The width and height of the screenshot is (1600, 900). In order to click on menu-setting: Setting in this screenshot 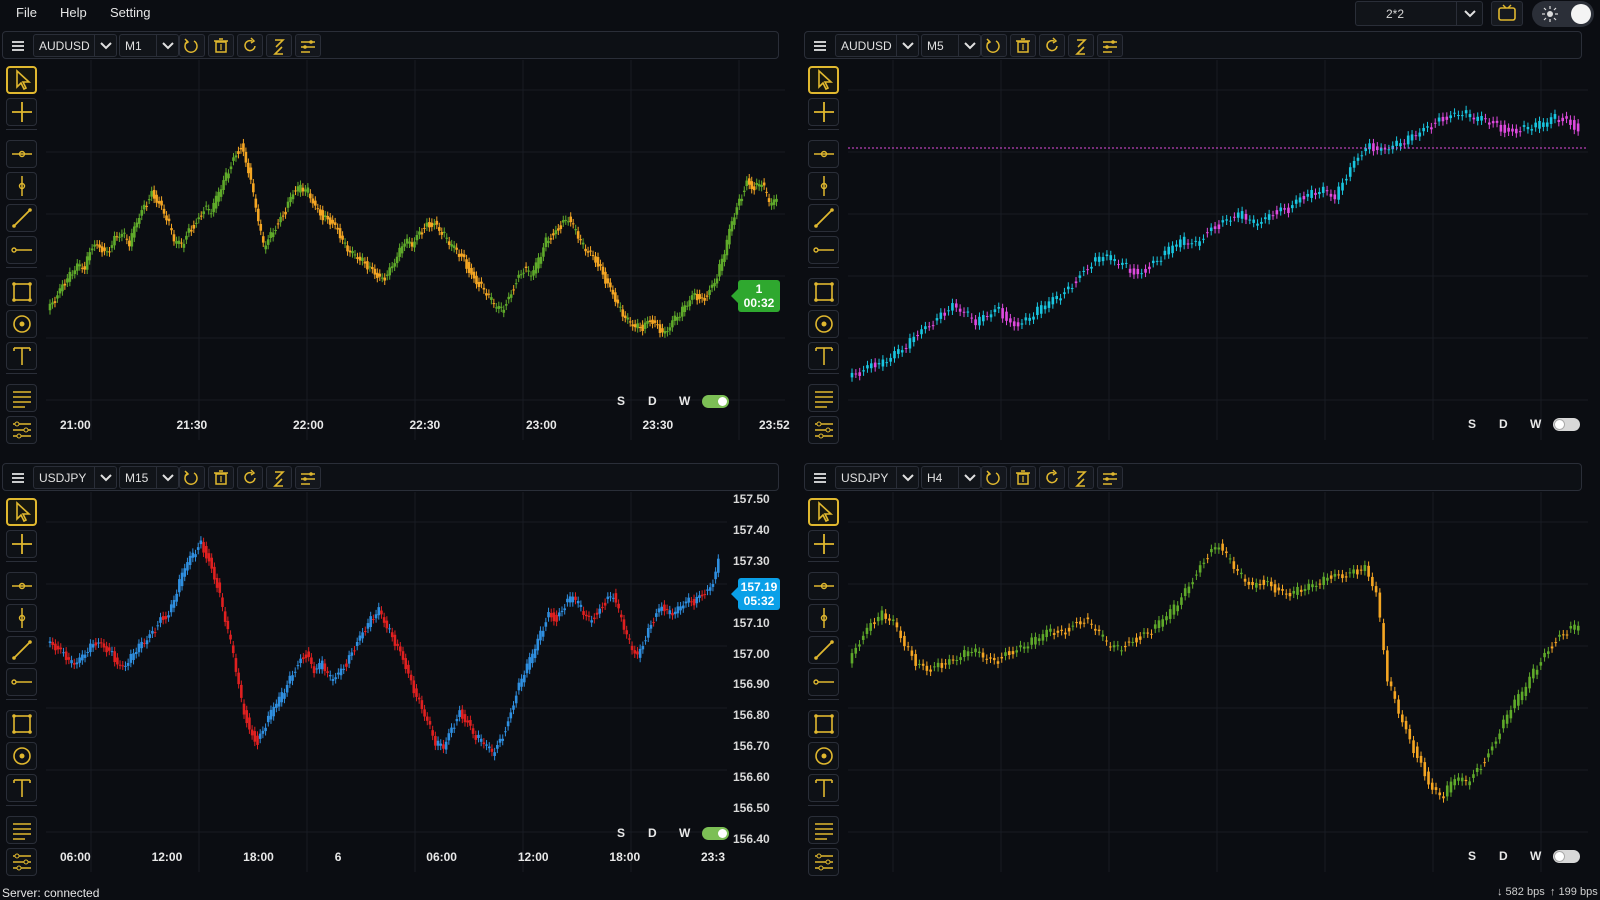, I will do `click(130, 12)`.